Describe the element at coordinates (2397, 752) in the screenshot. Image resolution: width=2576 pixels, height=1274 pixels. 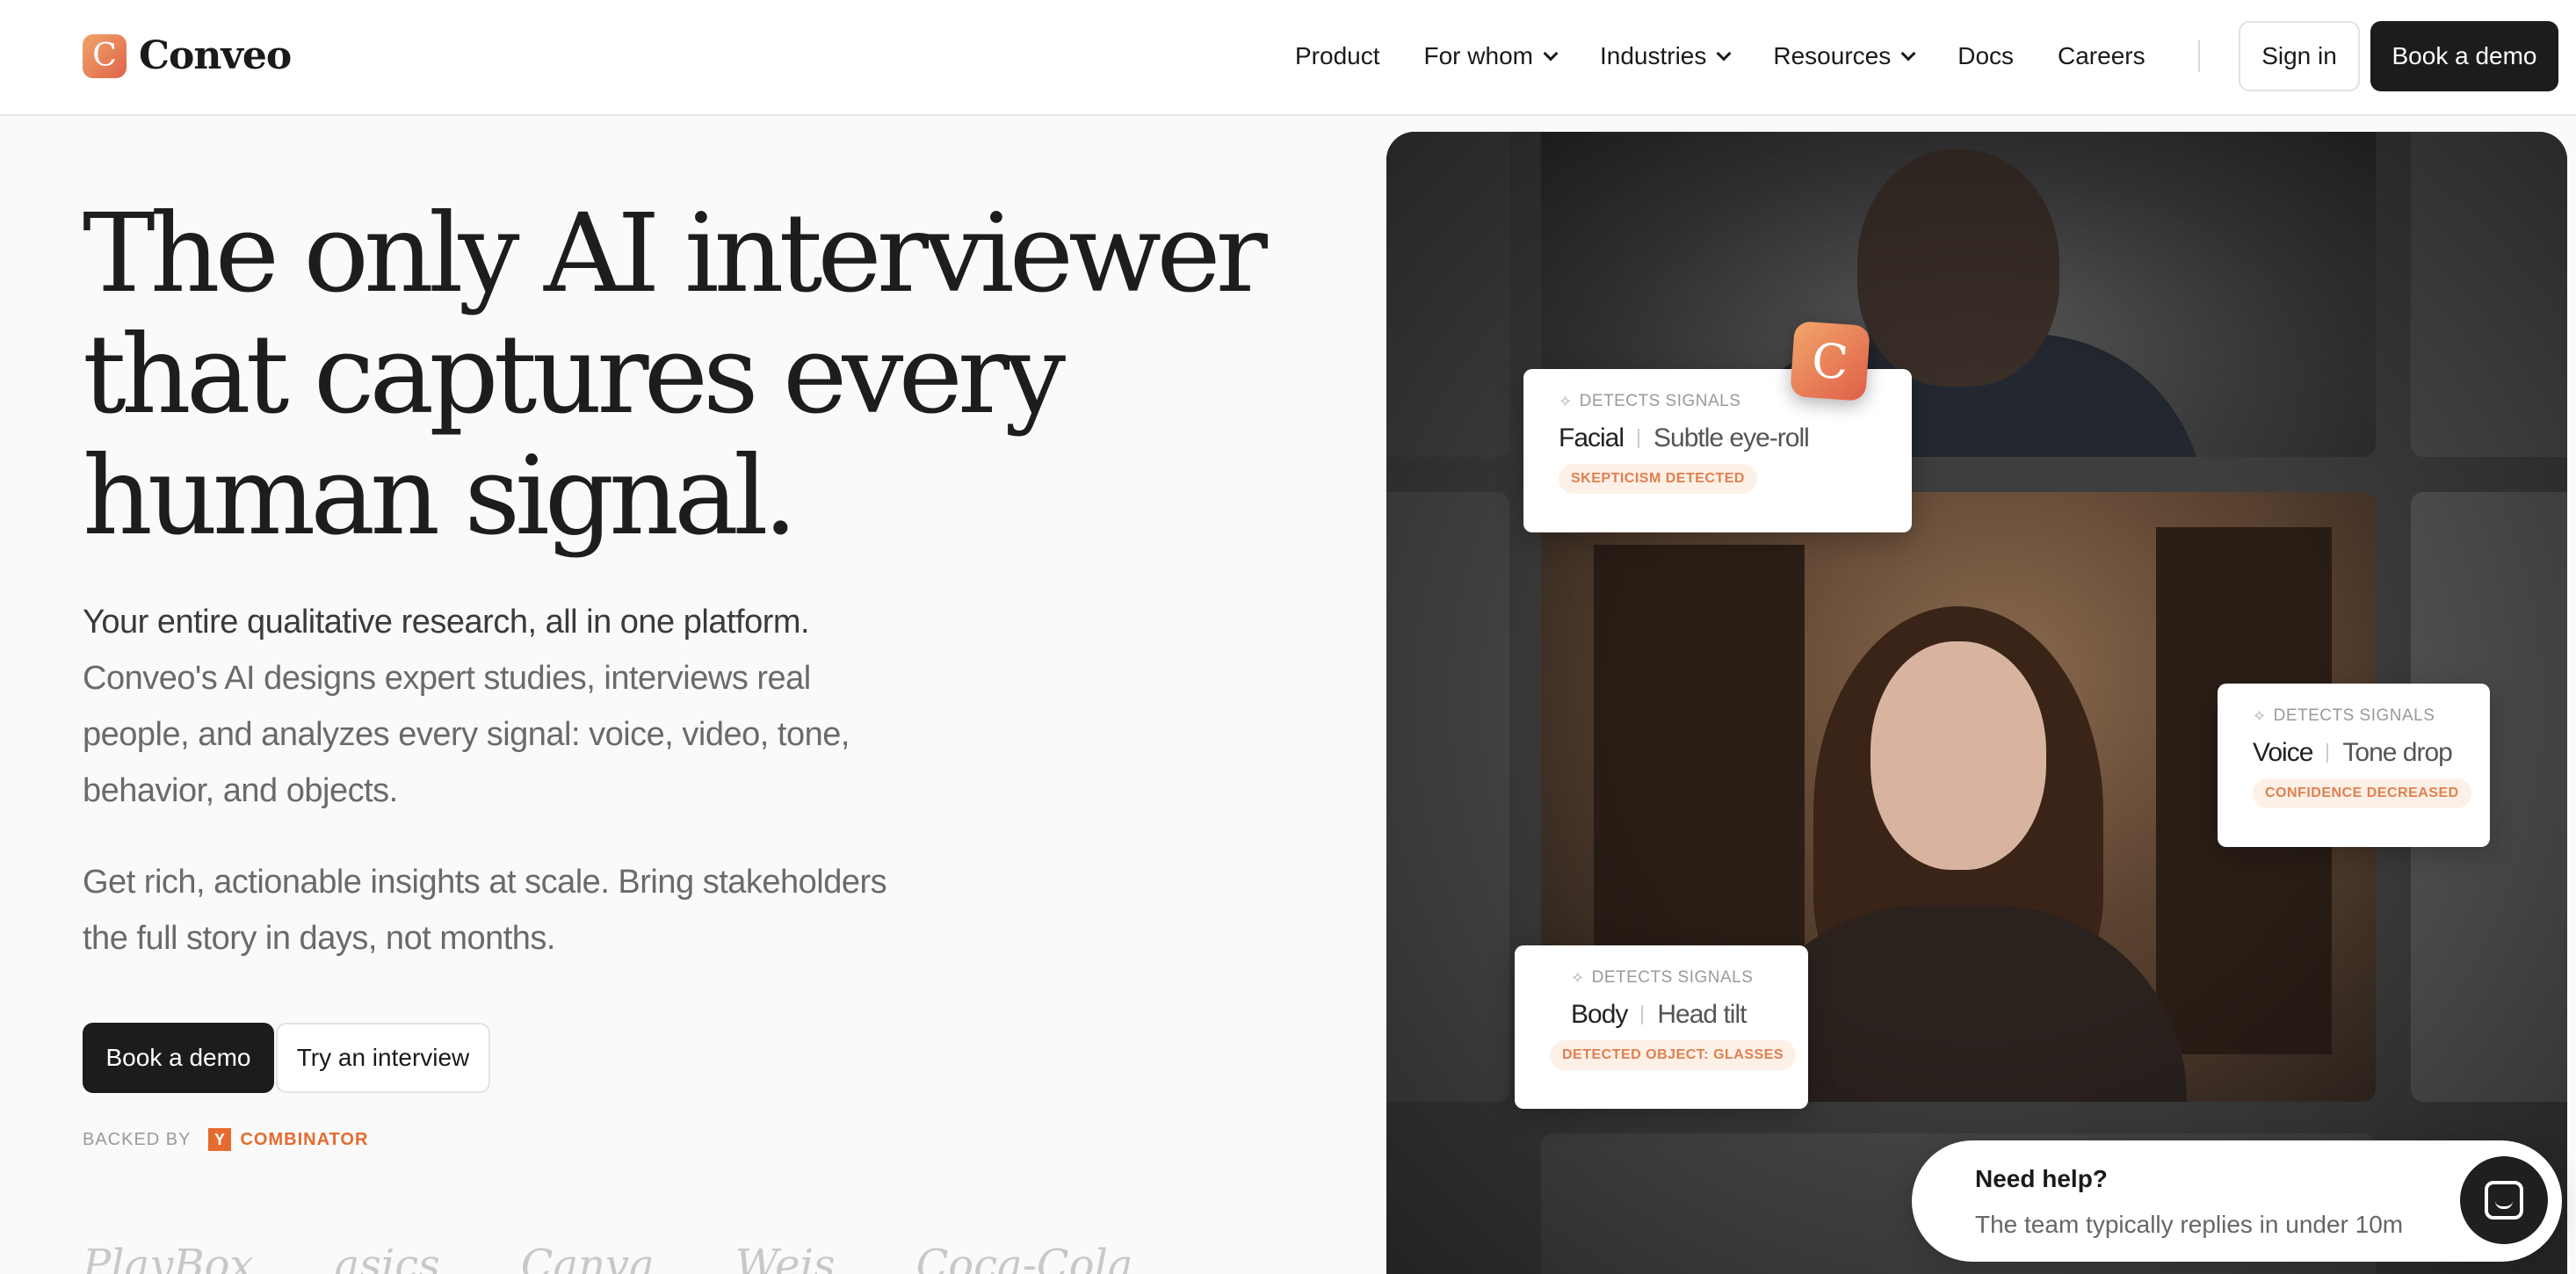
I see `signal-detail: Tone drop` at that location.